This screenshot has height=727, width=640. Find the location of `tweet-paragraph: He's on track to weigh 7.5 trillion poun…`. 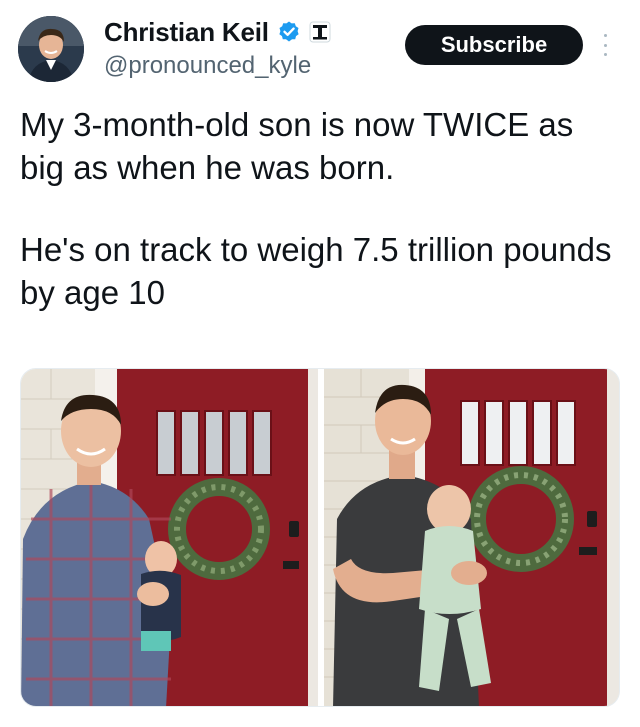

tweet-paragraph: He's on track to weigh 7.5 trillion poun… is located at coordinates (316, 271).